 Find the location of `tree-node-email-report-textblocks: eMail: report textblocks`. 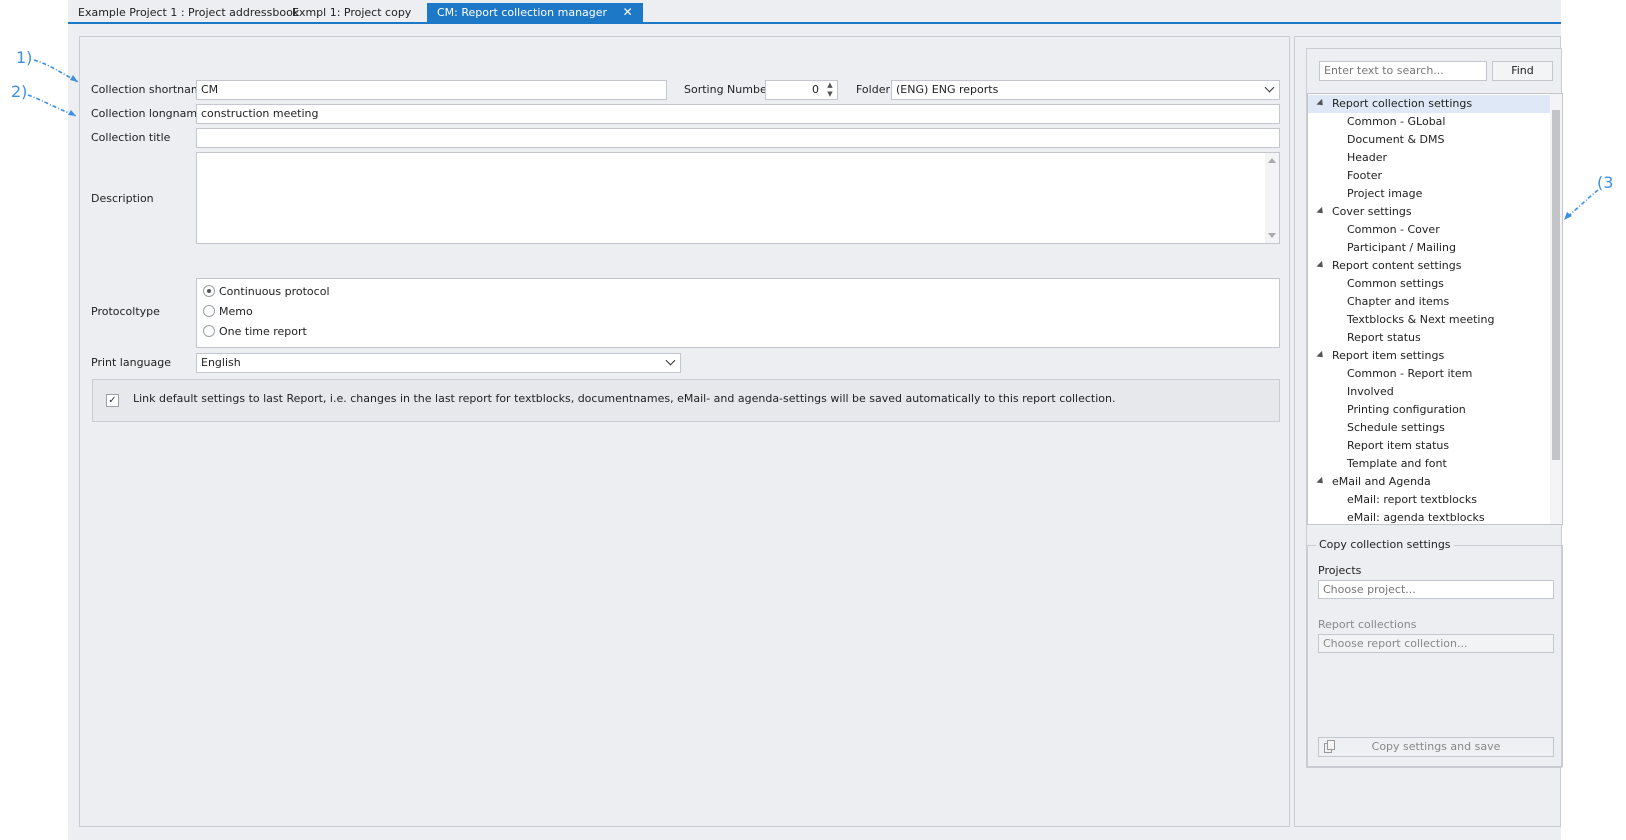

tree-node-email-report-textblocks: eMail: report textblocks is located at coordinates (1412, 500).